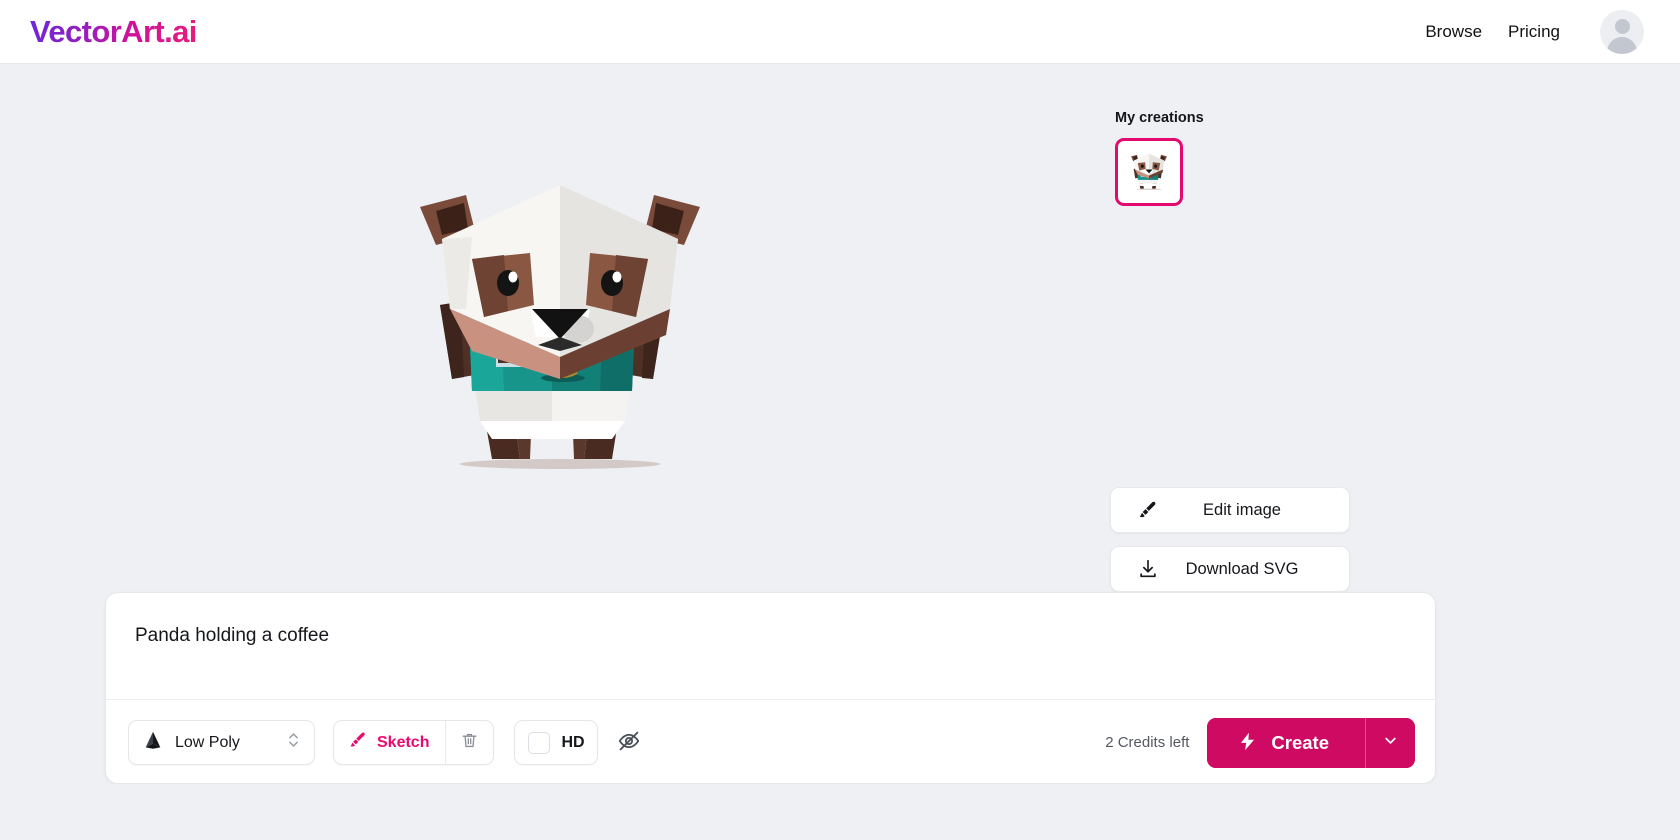 This screenshot has height=840, width=1680. Describe the element at coordinates (1300, 742) in the screenshot. I see `create-button-label: Create` at that location.